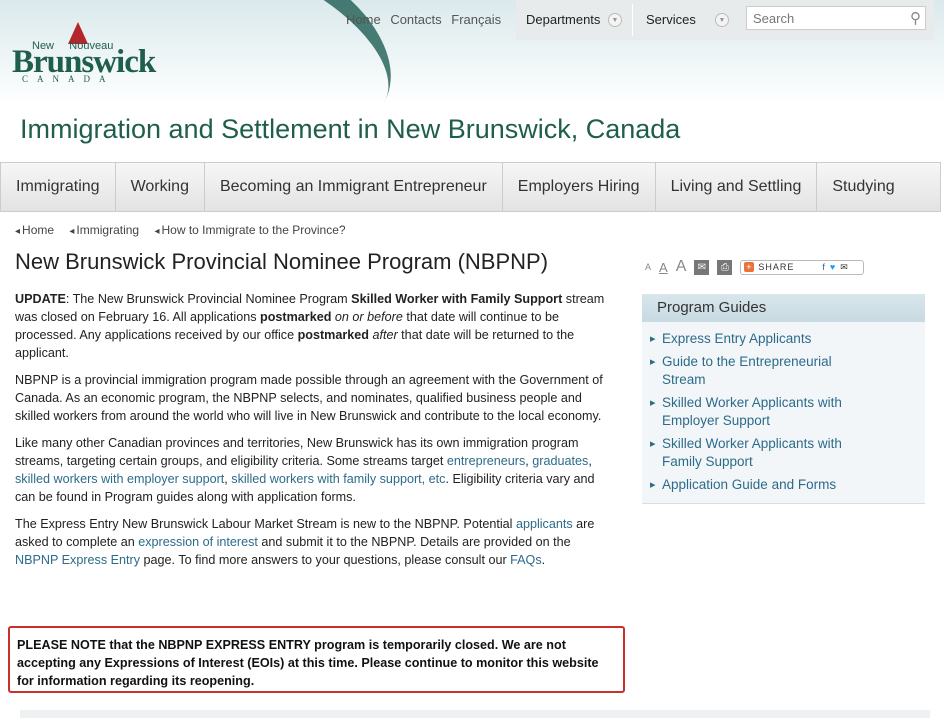  I want to click on services-menu: Services, so click(671, 19).